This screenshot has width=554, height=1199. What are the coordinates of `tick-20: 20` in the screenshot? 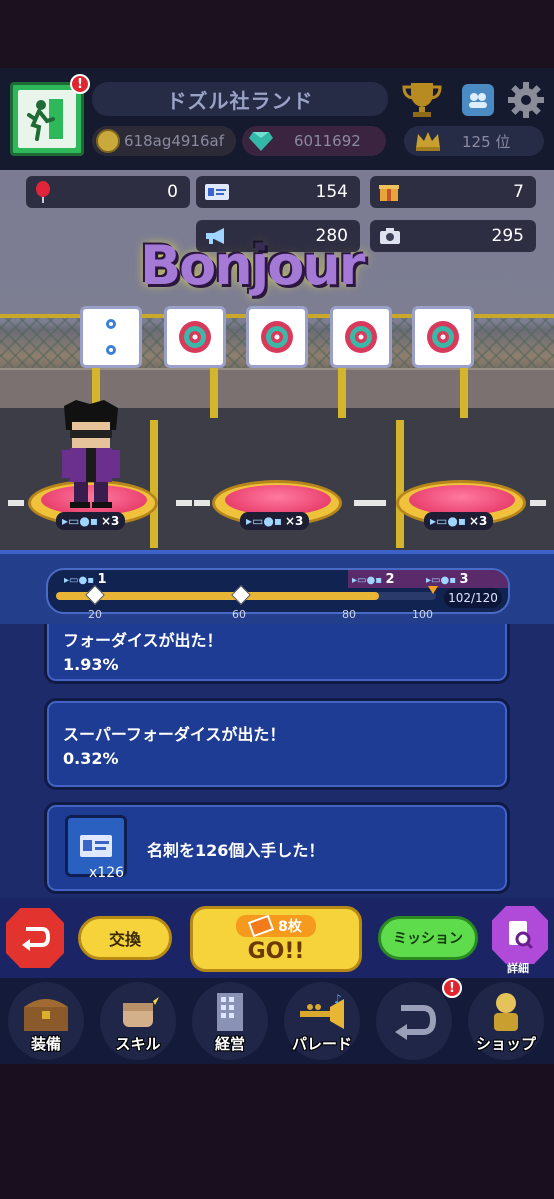 It's located at (95, 614).